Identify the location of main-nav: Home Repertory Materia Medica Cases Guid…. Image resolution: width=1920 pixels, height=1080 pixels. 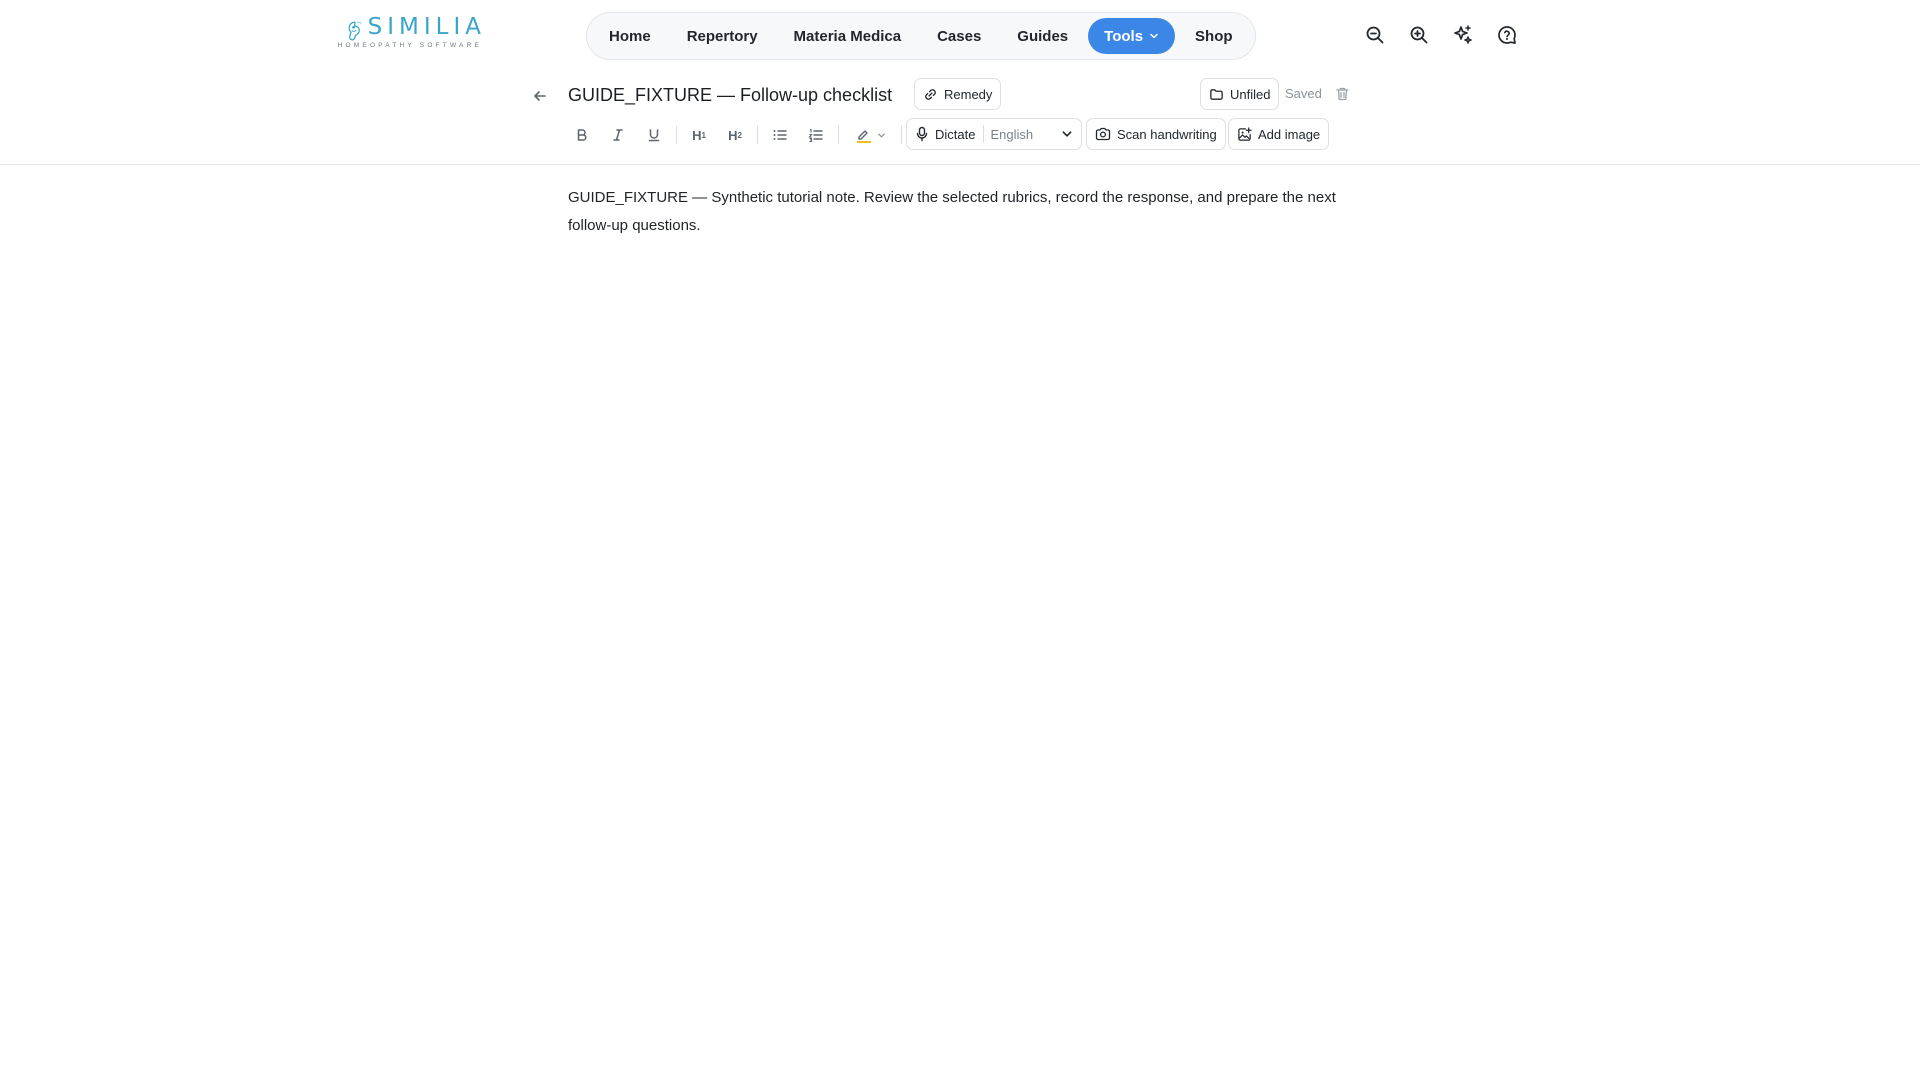
(921, 36).